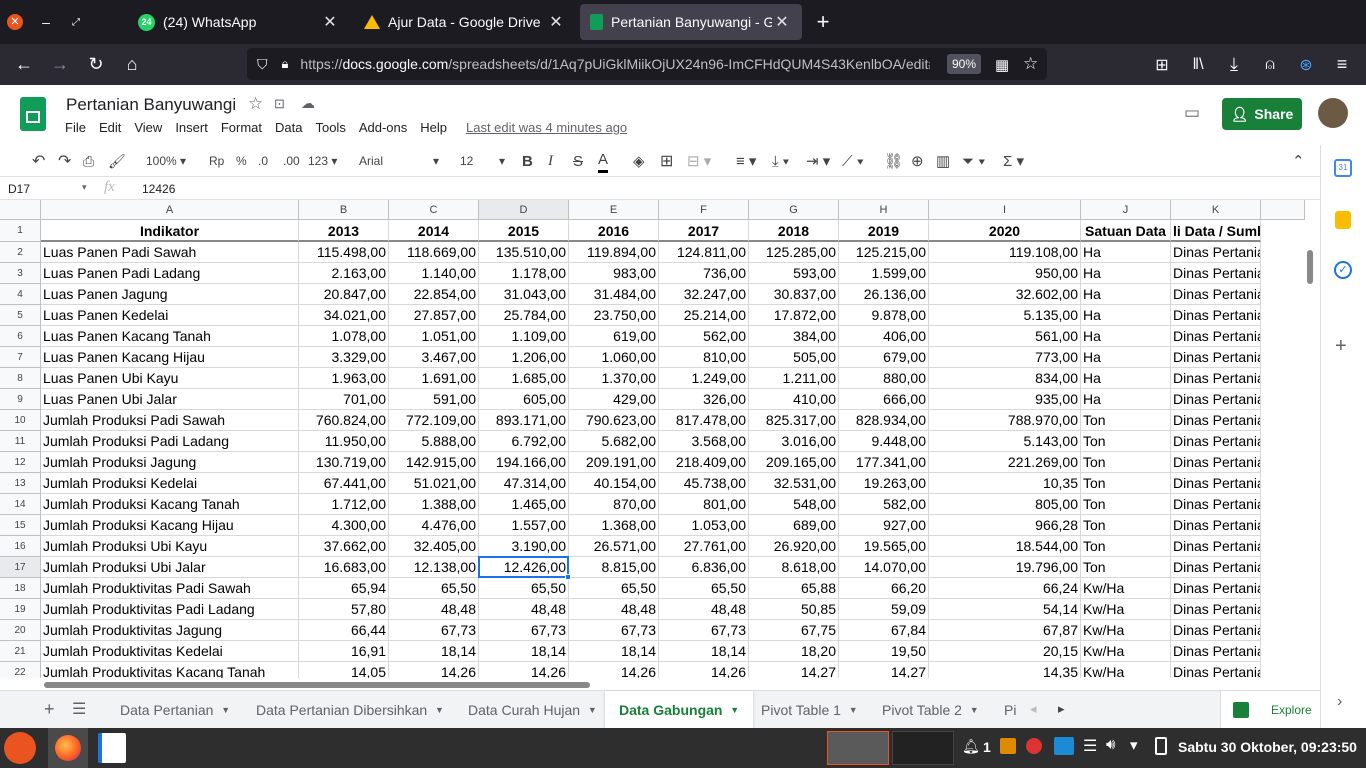 Image resolution: width=1366 pixels, height=768 pixels. What do you see at coordinates (524, 588) in the screenshot?
I see `table-cell: 65,50` at bounding box center [524, 588].